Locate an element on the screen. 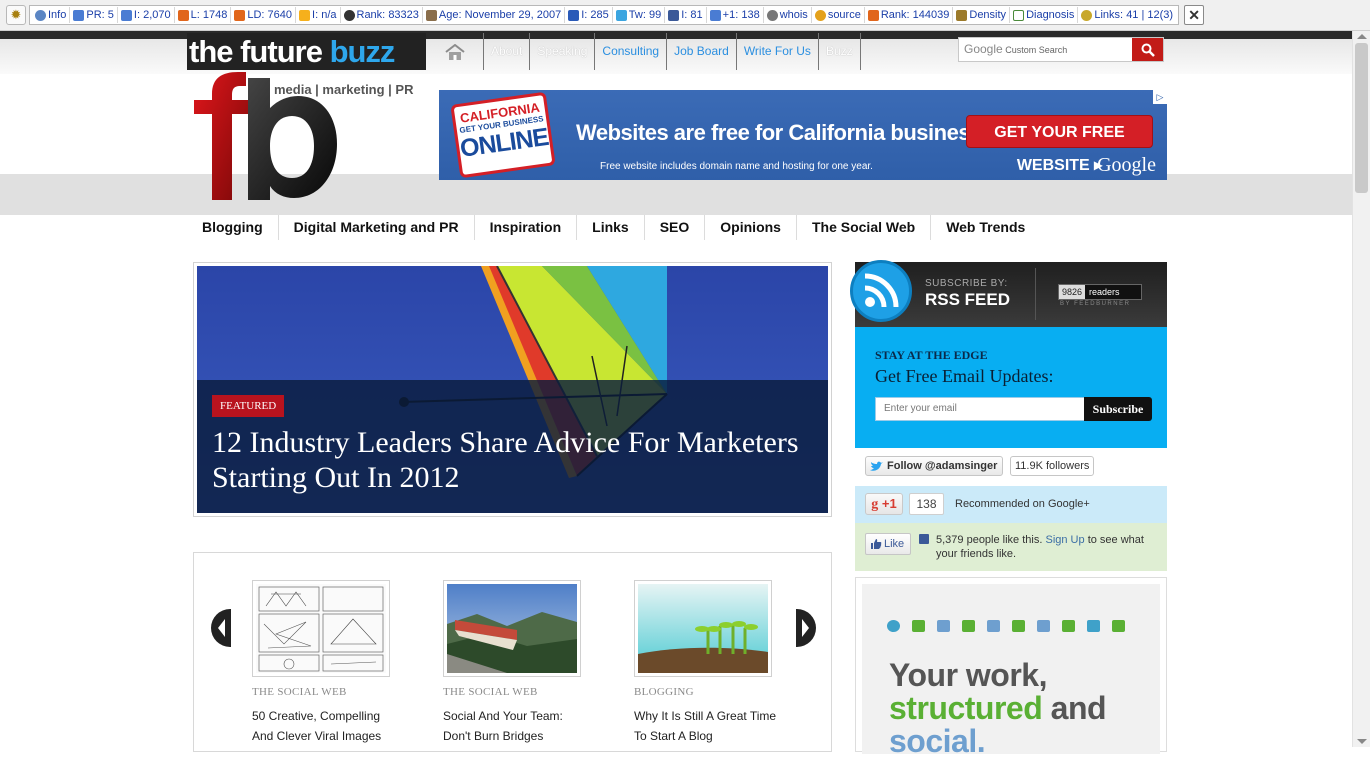  nav-home-icon is located at coordinates (454, 51).